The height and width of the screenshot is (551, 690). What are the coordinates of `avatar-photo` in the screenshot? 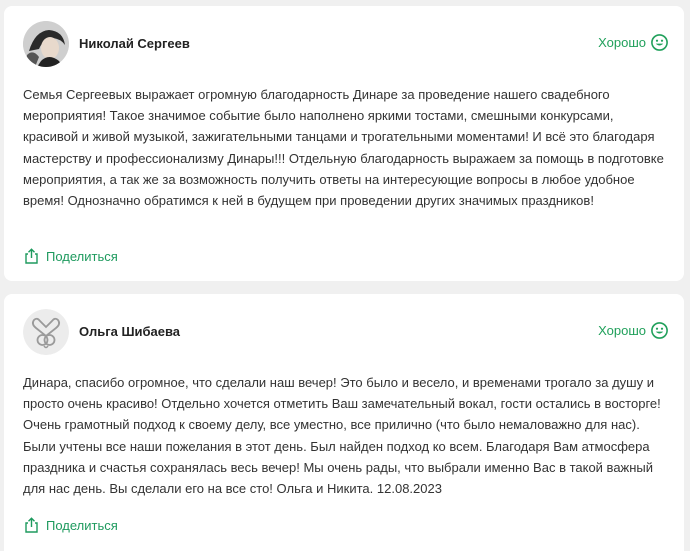 It's located at (46, 44).